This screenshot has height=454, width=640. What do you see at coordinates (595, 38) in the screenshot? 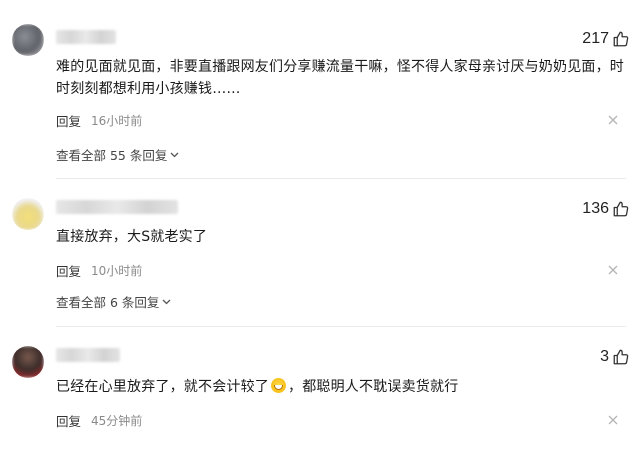
I see `like-count: 217` at bounding box center [595, 38].